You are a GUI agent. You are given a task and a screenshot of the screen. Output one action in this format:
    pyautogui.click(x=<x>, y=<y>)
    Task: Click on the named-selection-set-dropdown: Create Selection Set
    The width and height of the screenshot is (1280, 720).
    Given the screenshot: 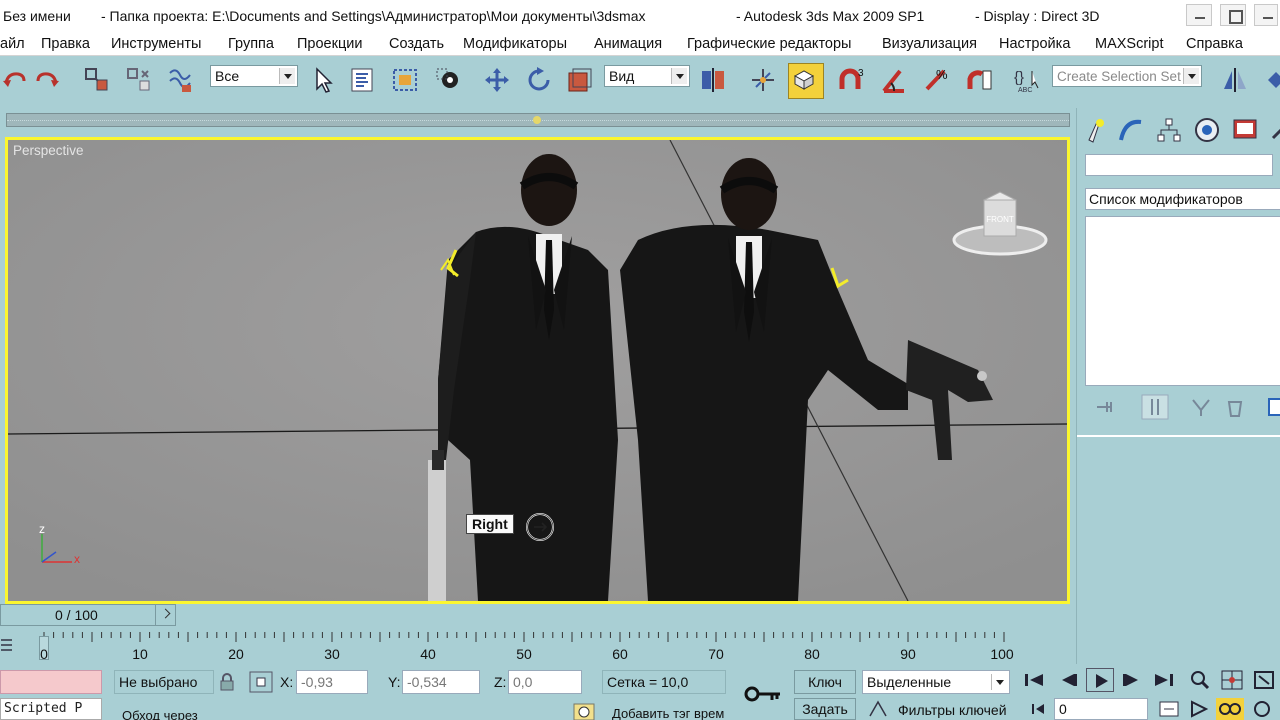 What is the action you would take?
    pyautogui.click(x=1127, y=76)
    